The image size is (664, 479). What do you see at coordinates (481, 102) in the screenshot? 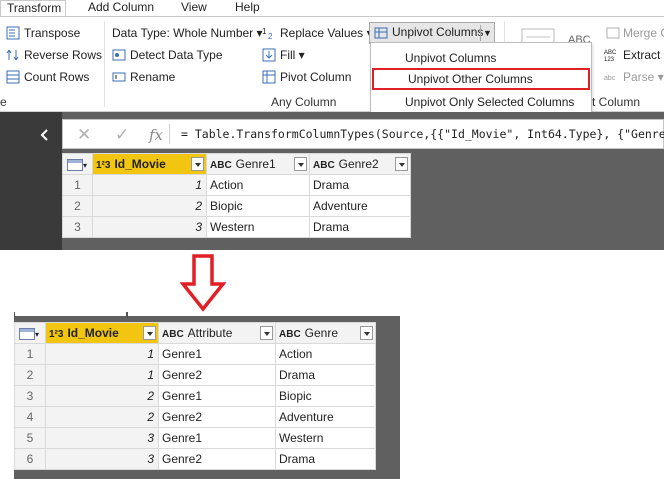
I see `menu-item-unpivot-only-selected-columns: Unpivot Only Selected Columns` at bounding box center [481, 102].